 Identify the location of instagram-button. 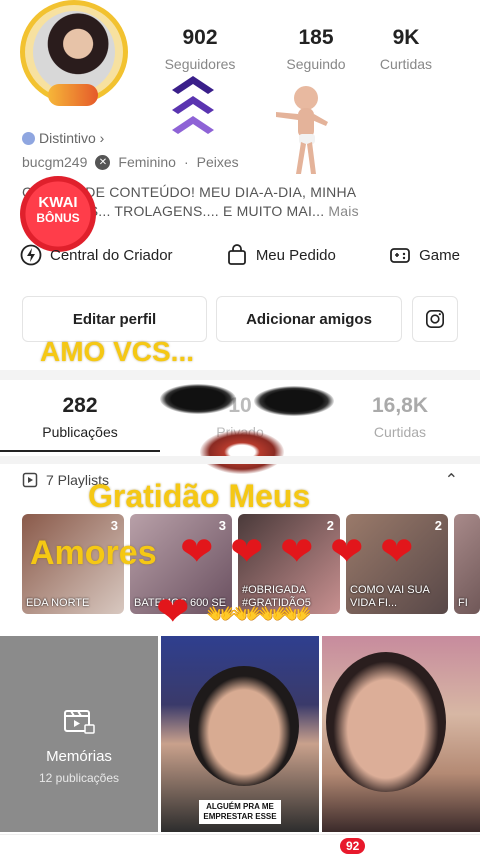
(435, 319).